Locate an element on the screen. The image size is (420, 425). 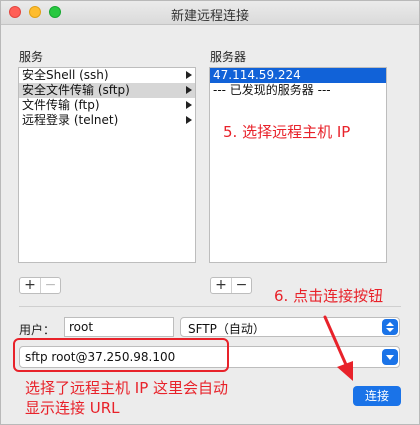
service-item-telnet: 远程登录 (telnet) is located at coordinates (107, 120).